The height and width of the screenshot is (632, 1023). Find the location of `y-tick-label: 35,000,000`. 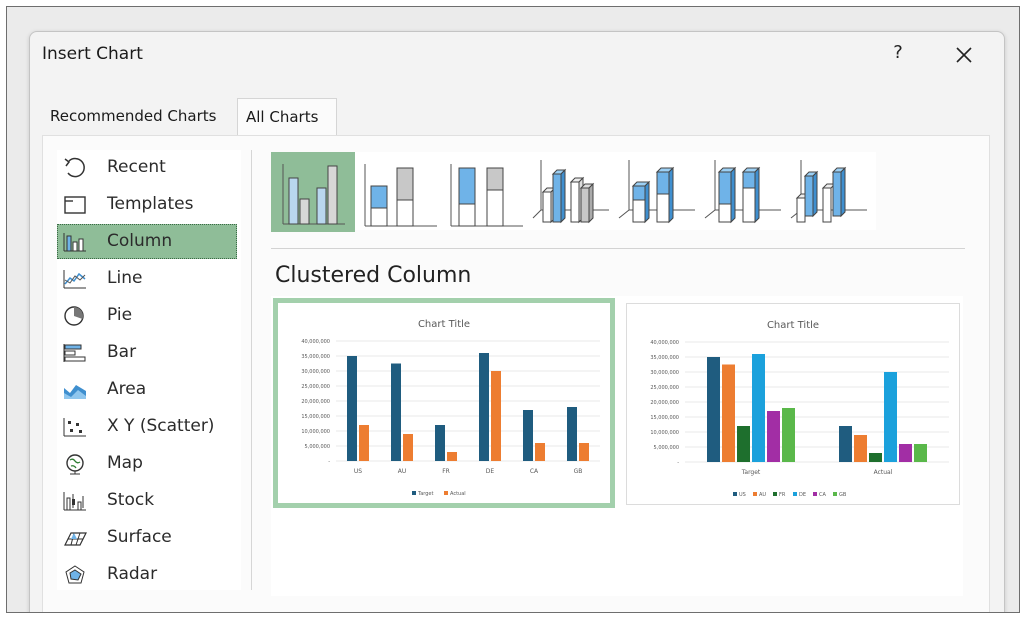

y-tick-label: 35,000,000 is located at coordinates (315, 357).